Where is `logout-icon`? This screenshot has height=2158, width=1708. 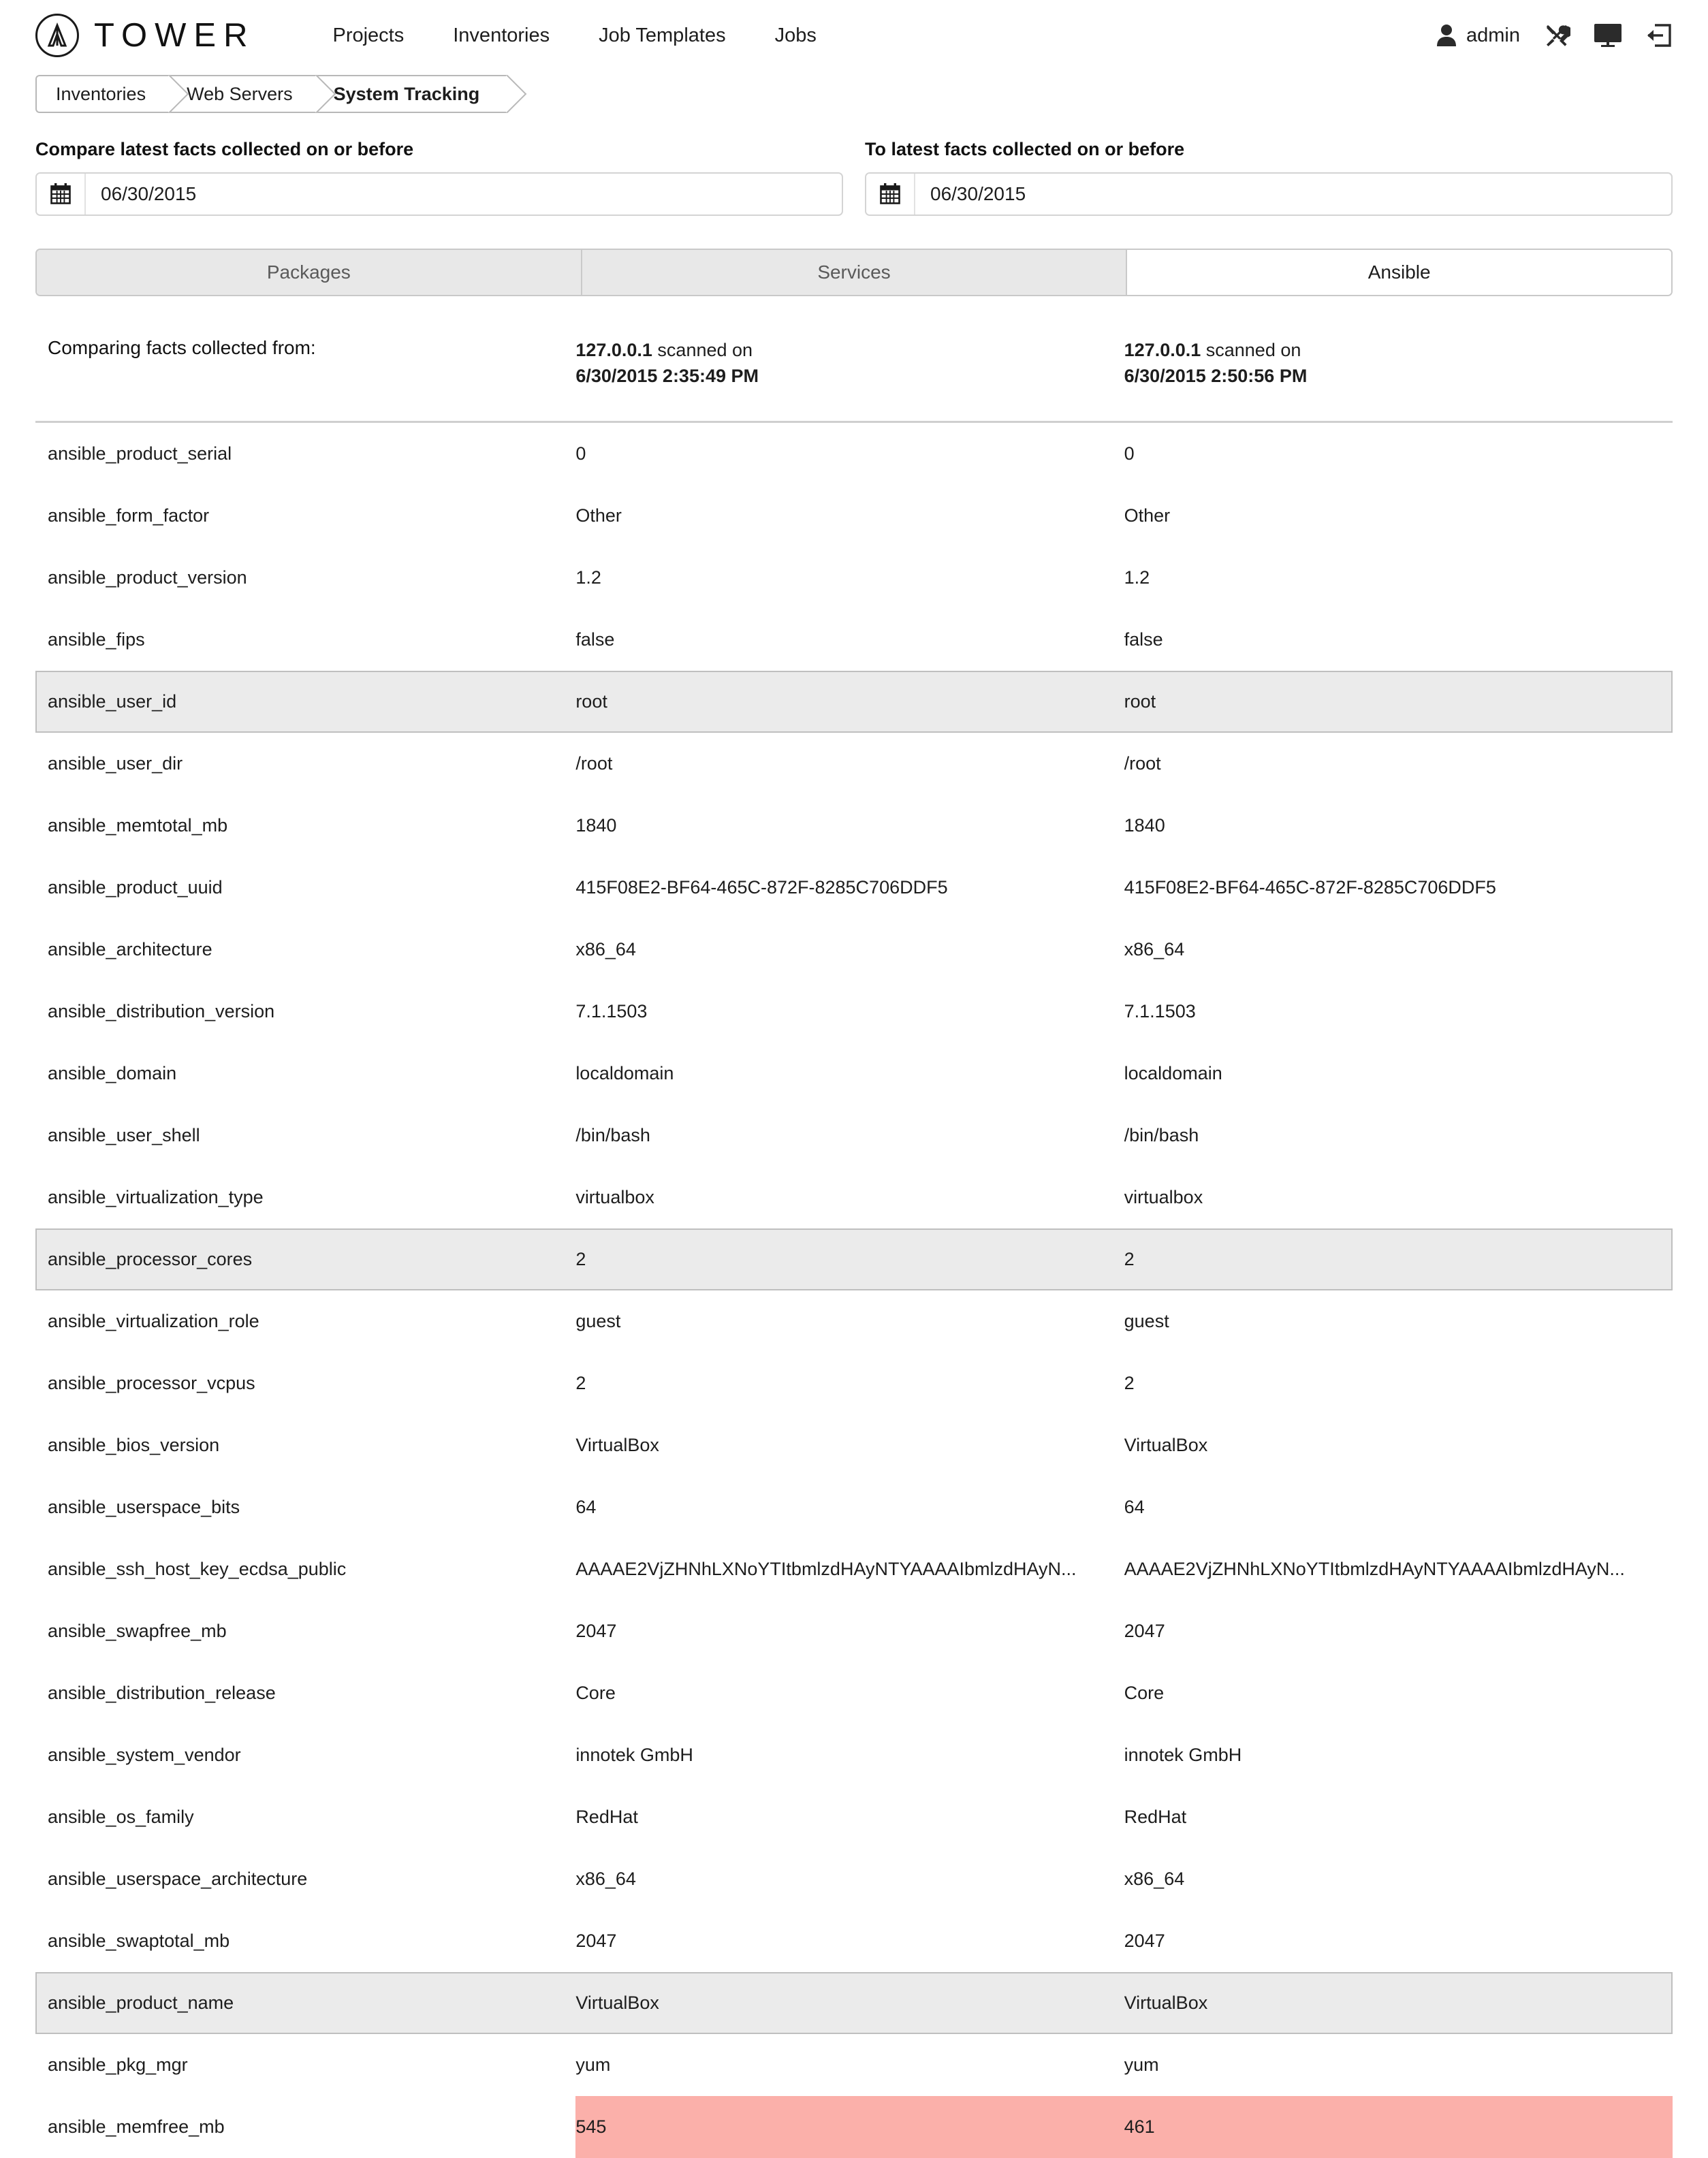 logout-icon is located at coordinates (1658, 35).